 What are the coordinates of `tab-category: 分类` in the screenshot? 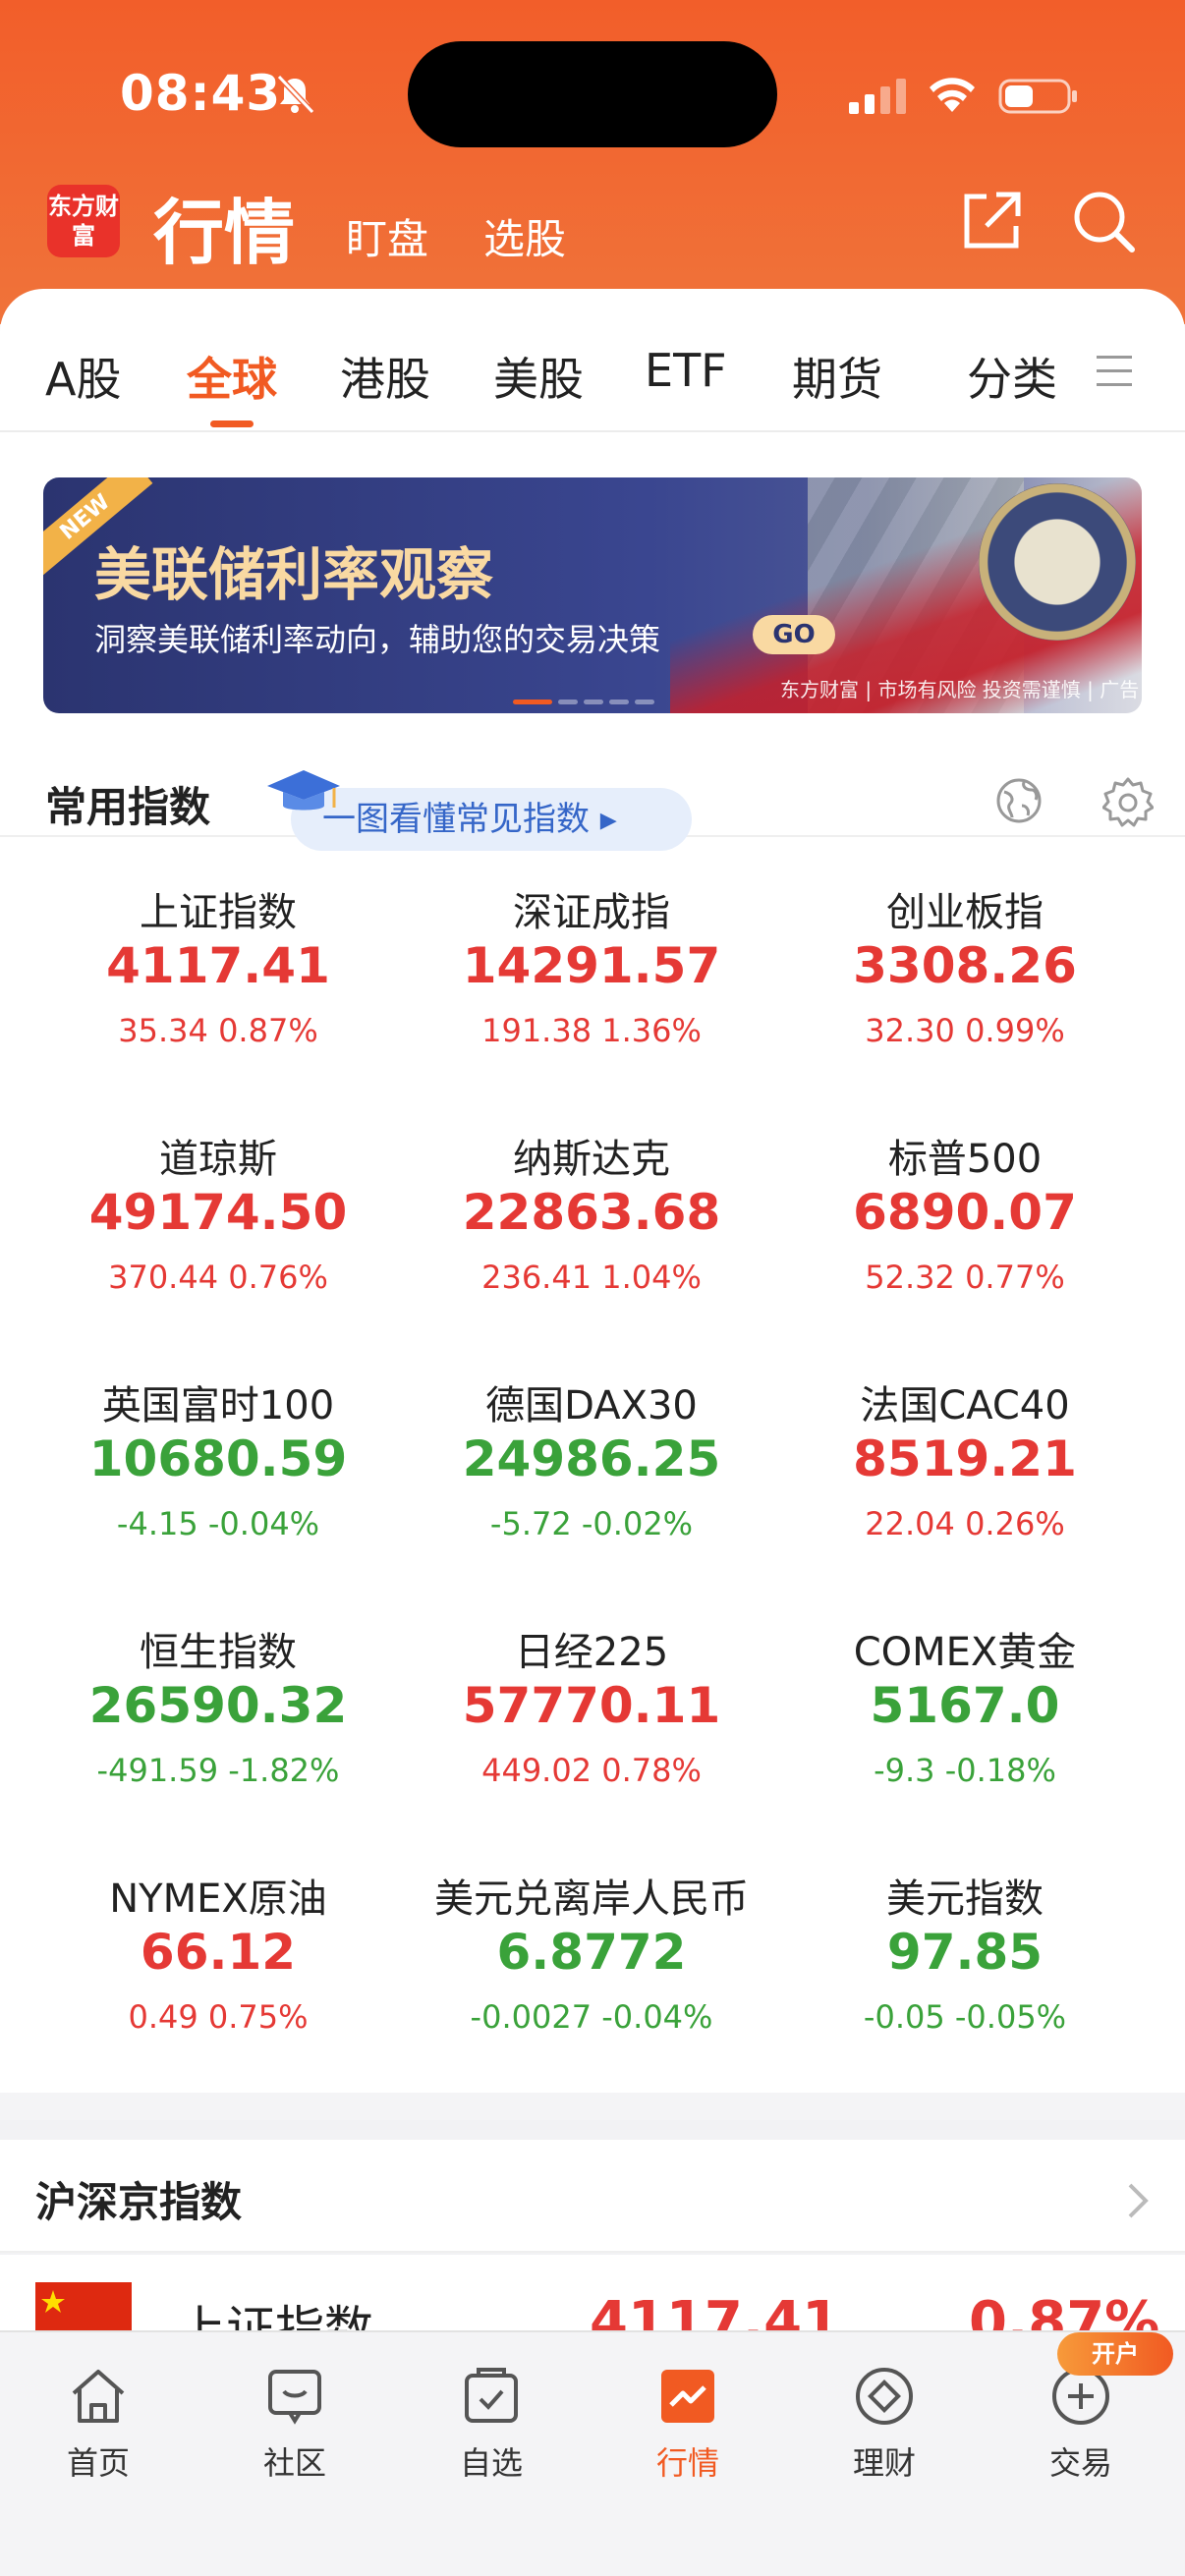 It's located at (1012, 376).